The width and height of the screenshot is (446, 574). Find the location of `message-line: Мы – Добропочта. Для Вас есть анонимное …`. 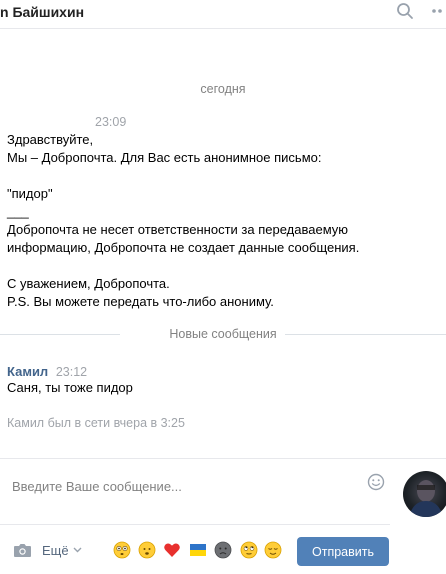

message-line: Мы – Добропочта. Для Вас есть анонимное … is located at coordinates (164, 157).